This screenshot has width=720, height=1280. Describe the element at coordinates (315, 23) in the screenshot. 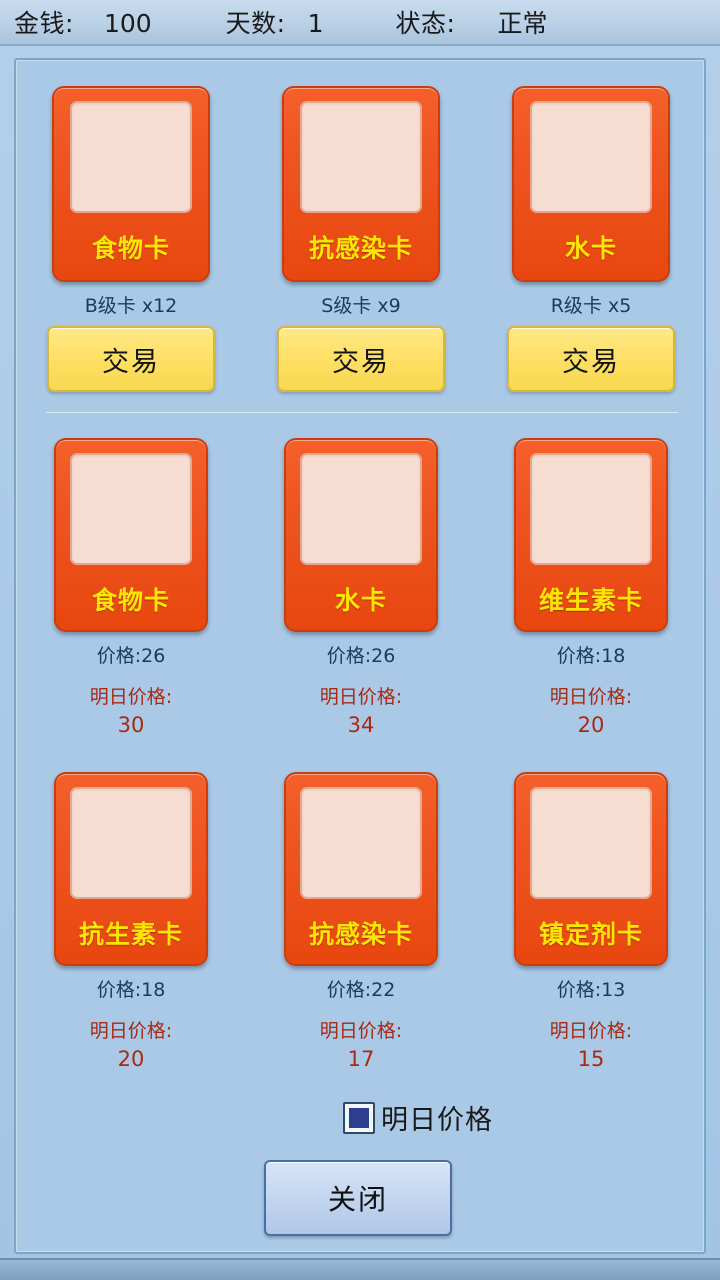

I see `day-value: 1` at that location.